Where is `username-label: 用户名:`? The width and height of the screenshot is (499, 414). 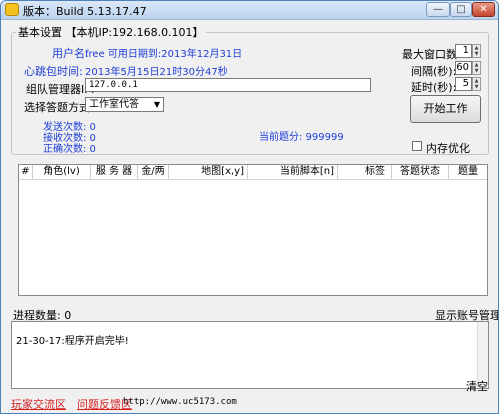
username-label: 用户名: is located at coordinates (70, 53).